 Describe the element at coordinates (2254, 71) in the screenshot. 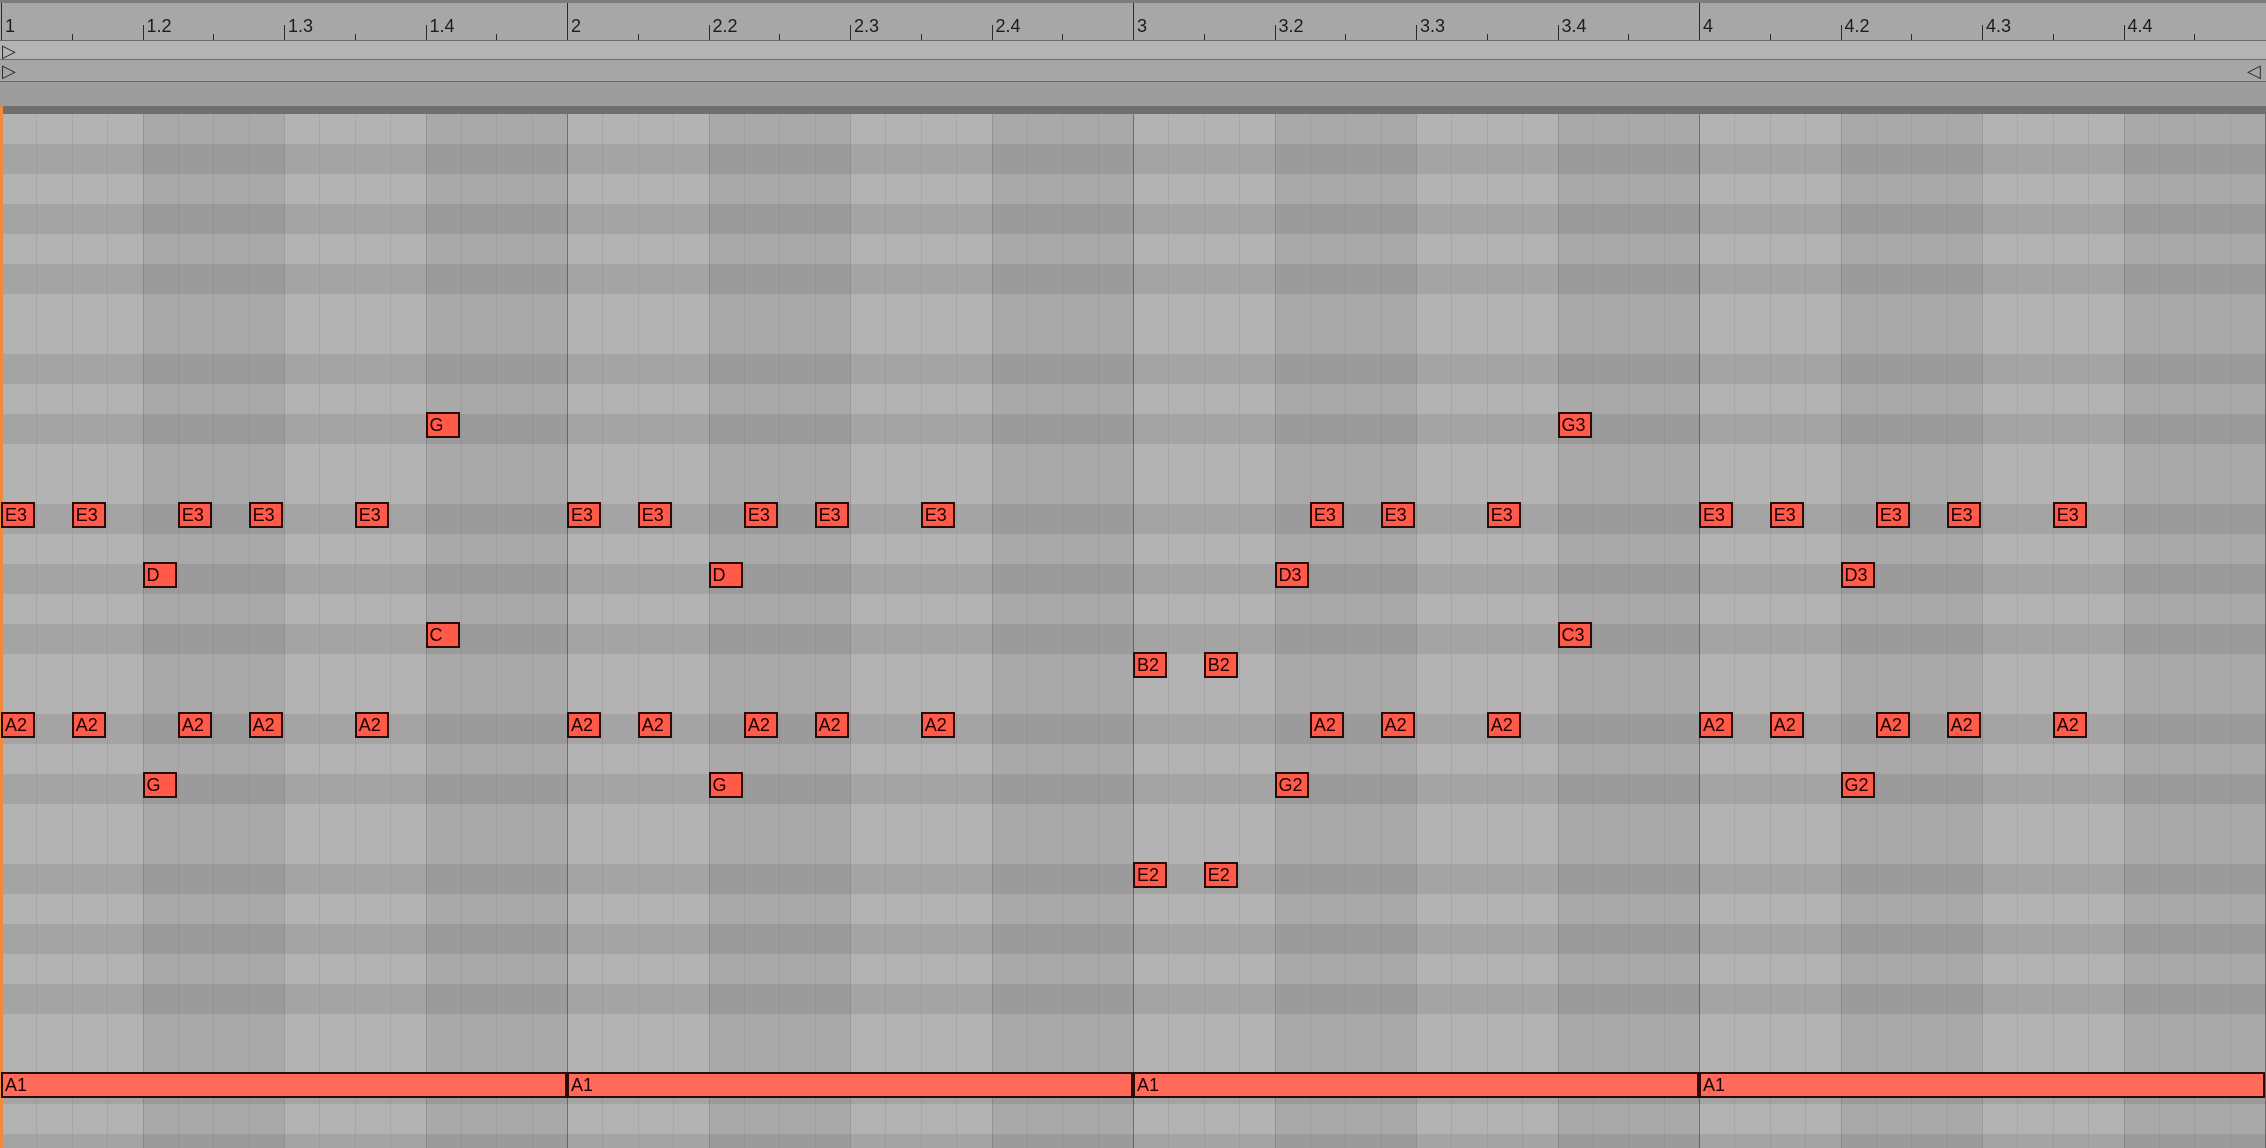

I see `play-triangle-left-icon: ◁` at that location.